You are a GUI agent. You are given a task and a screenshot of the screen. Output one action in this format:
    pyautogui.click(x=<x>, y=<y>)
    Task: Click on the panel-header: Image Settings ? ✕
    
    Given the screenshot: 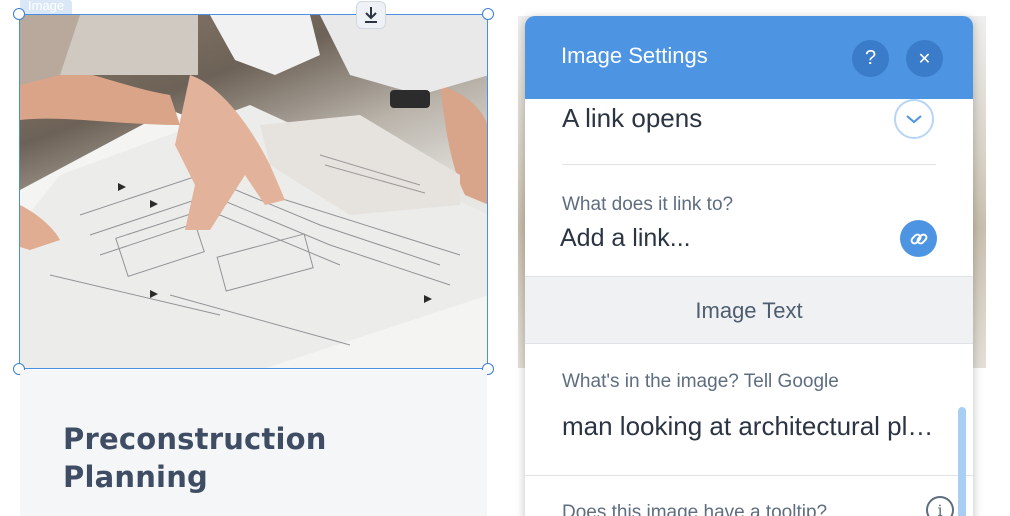 What is the action you would take?
    pyautogui.click(x=749, y=57)
    